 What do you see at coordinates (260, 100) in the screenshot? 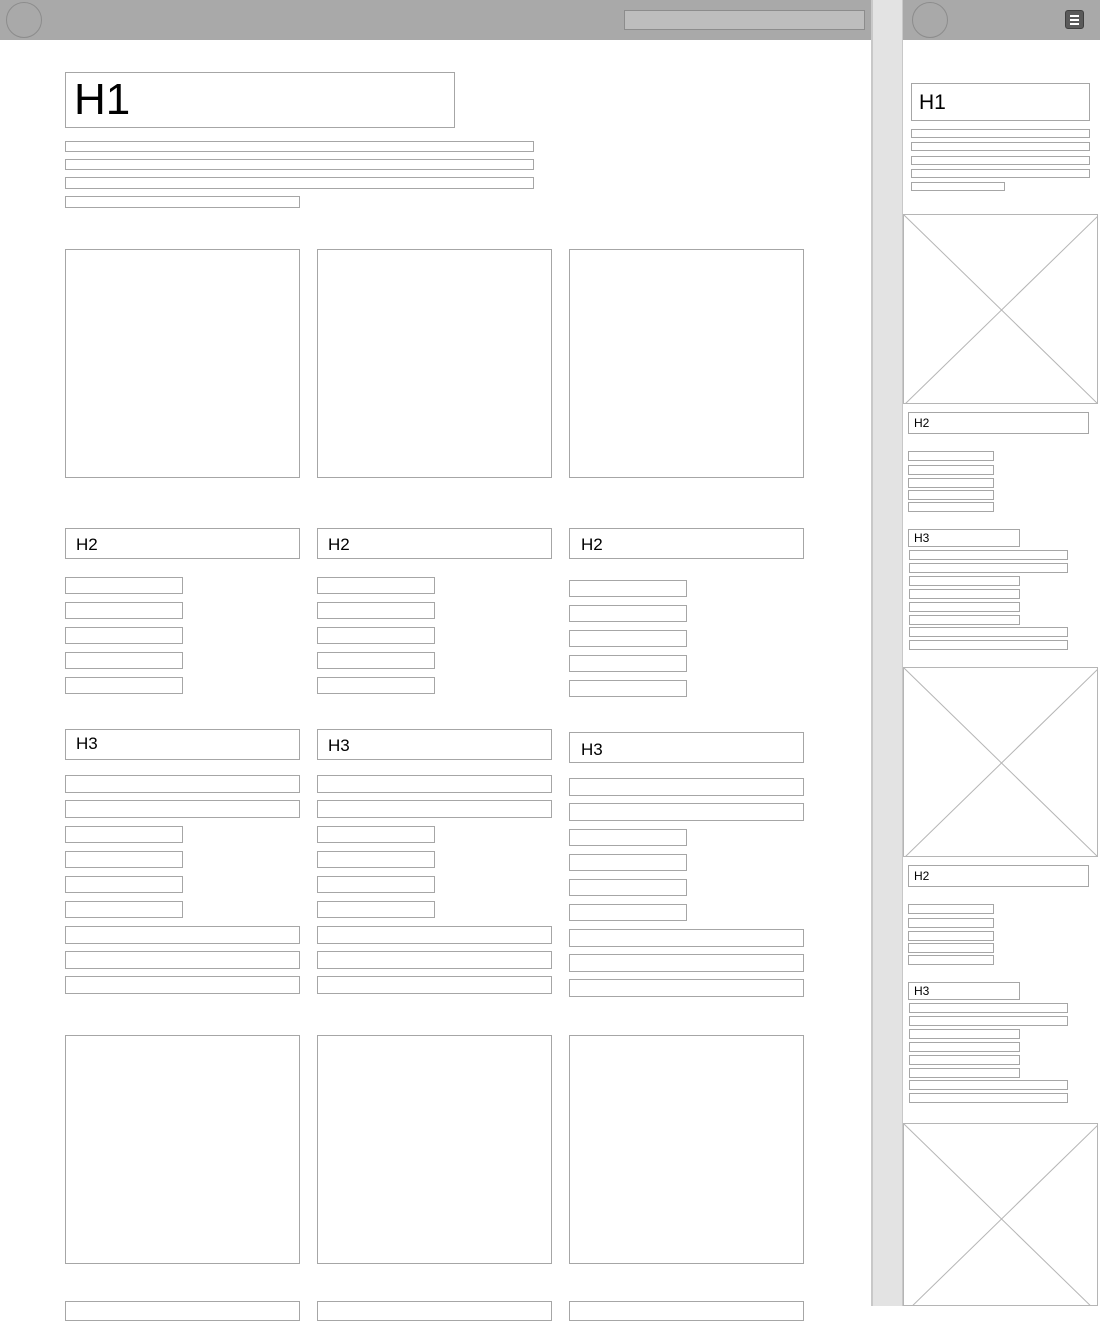
I see `page-title-h1: H1` at bounding box center [260, 100].